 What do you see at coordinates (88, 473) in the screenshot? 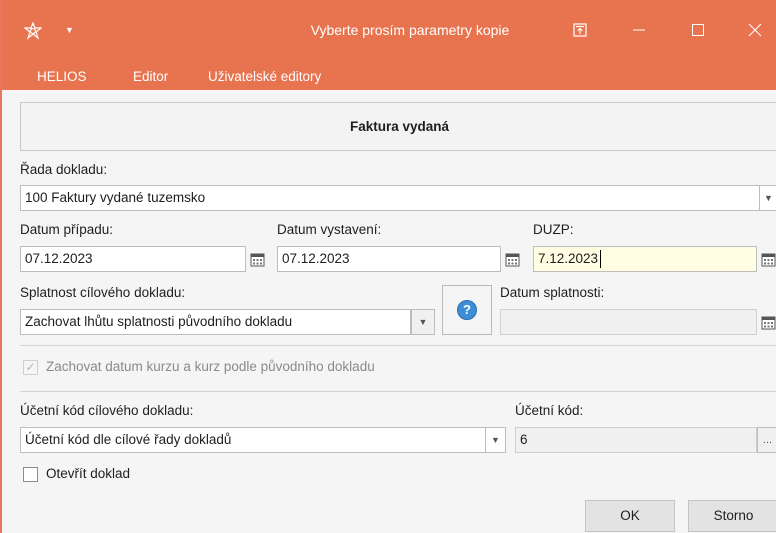
I see `otevrit-label: Otevřít doklad` at bounding box center [88, 473].